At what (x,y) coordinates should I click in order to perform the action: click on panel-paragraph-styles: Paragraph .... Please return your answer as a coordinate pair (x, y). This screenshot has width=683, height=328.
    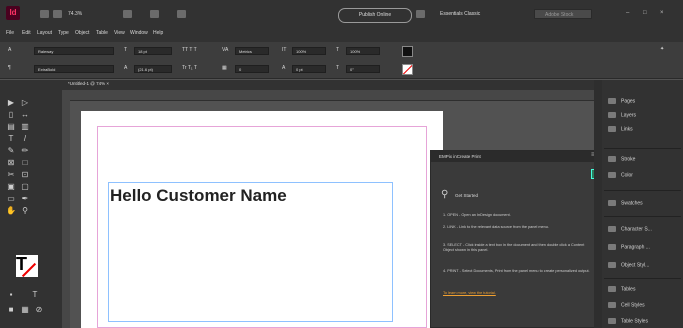
    Looking at the image, I should click on (629, 247).